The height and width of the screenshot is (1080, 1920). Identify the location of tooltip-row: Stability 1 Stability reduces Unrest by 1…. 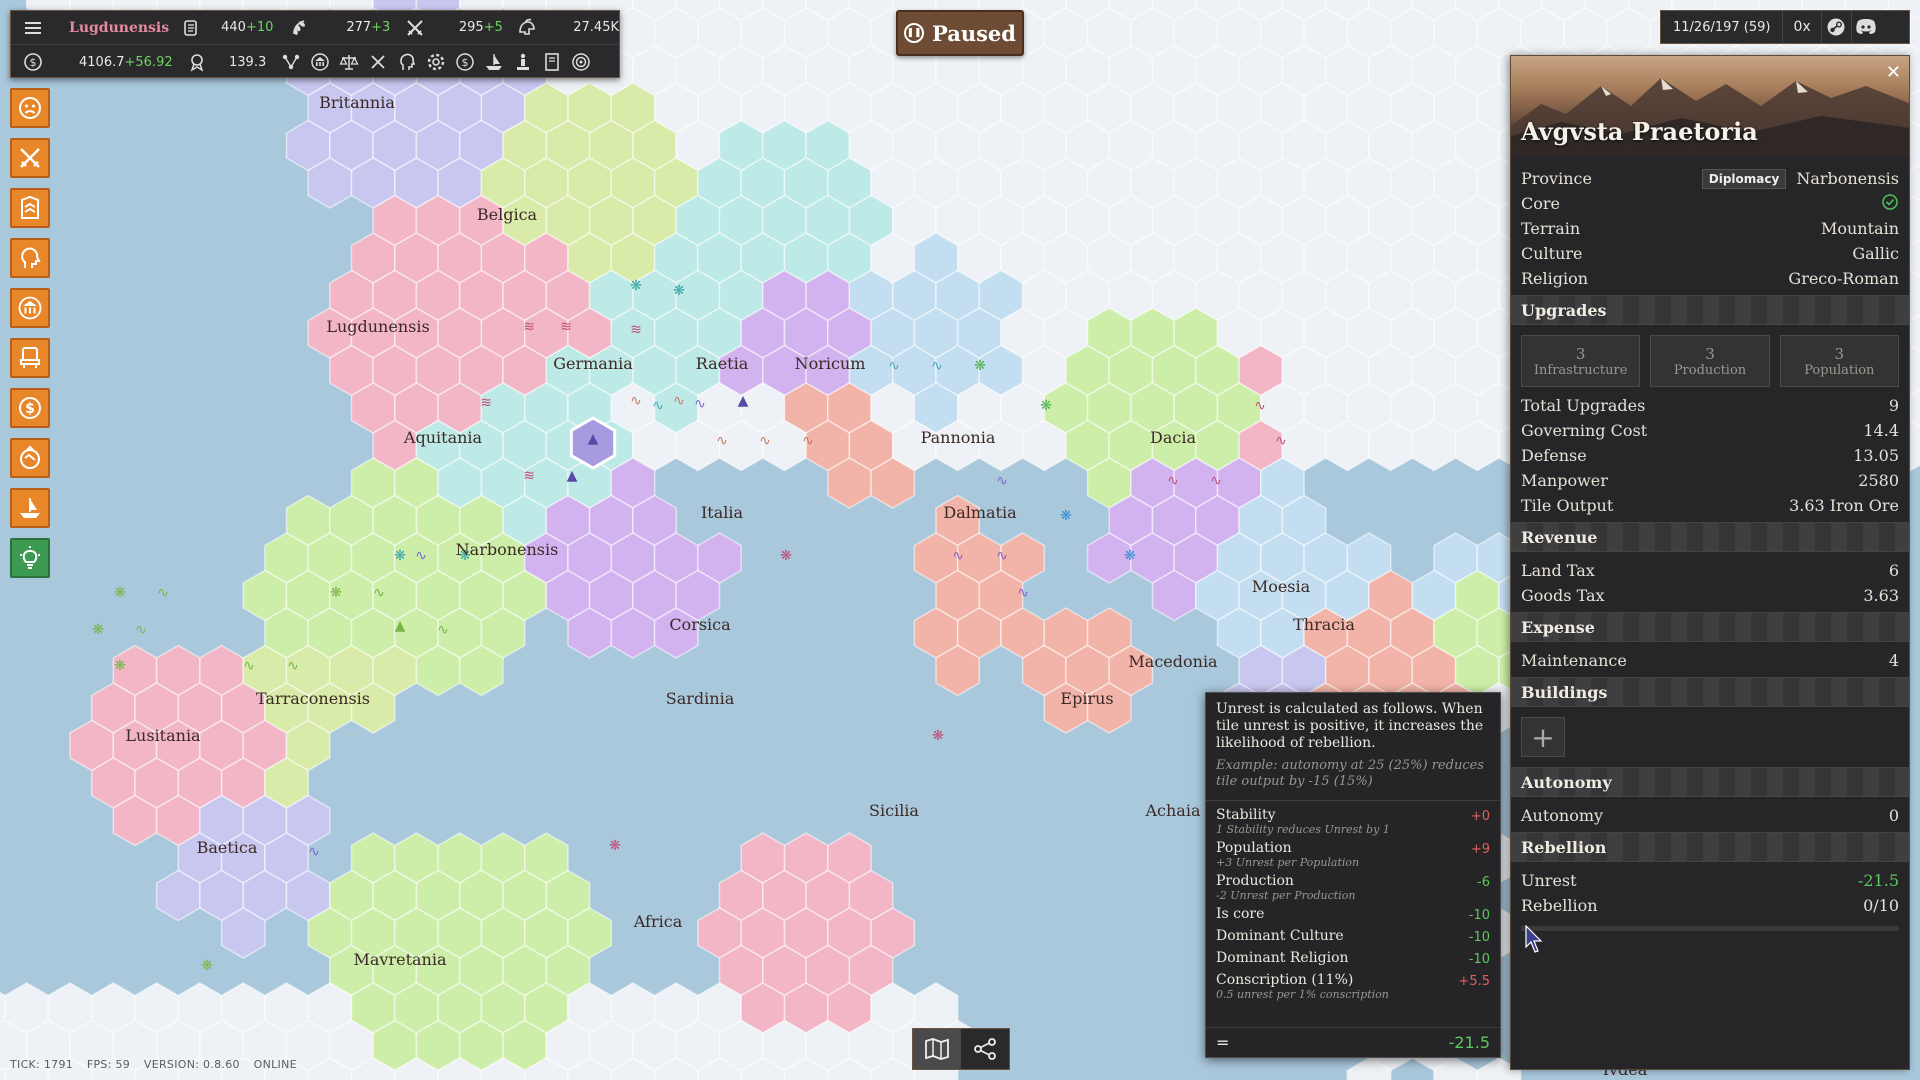
(1353, 821).